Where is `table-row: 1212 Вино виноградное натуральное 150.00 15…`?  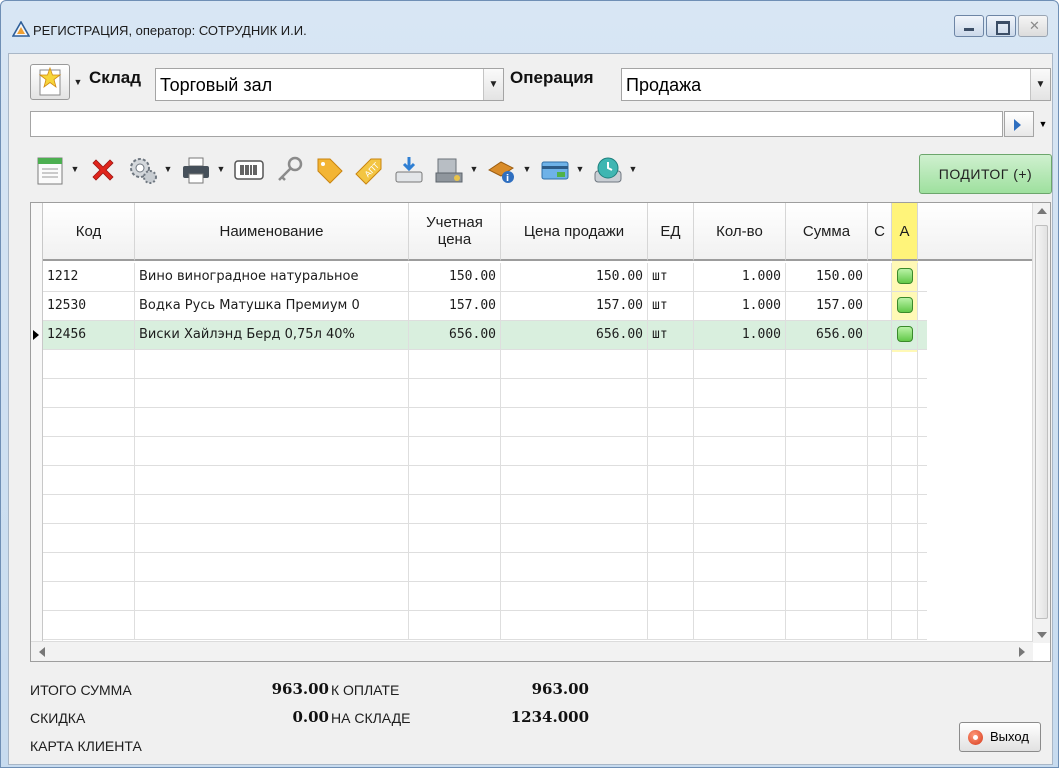 table-row: 1212 Вино виноградное натуральное 150.00 15… is located at coordinates (485, 277).